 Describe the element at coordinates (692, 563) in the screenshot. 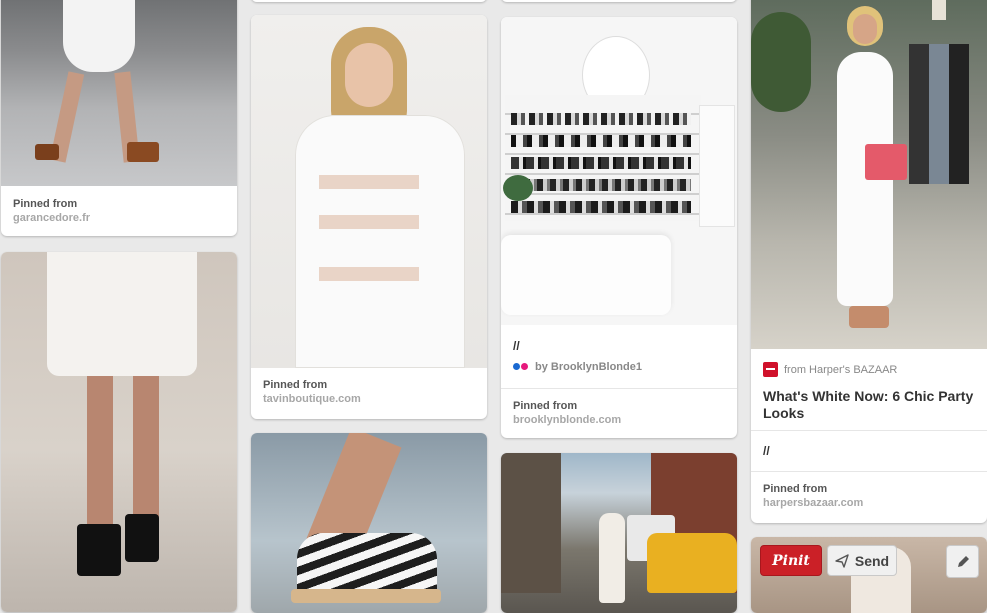

I see `yellow-taxi` at that location.